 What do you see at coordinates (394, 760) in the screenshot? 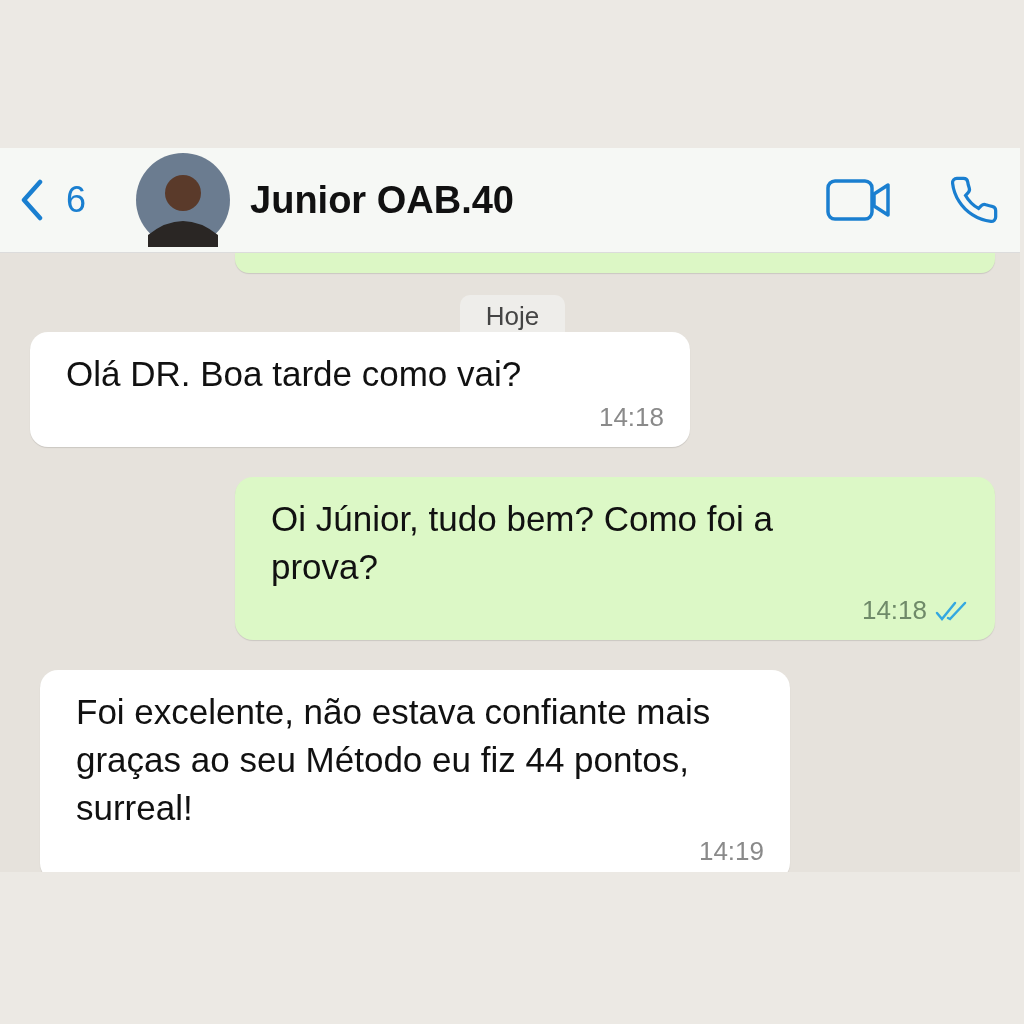
I see `message-text: Foi excelente, não estava confiante mais graças ao seu Método eu fiz 44 pontos, surreal!` at bounding box center [394, 760].